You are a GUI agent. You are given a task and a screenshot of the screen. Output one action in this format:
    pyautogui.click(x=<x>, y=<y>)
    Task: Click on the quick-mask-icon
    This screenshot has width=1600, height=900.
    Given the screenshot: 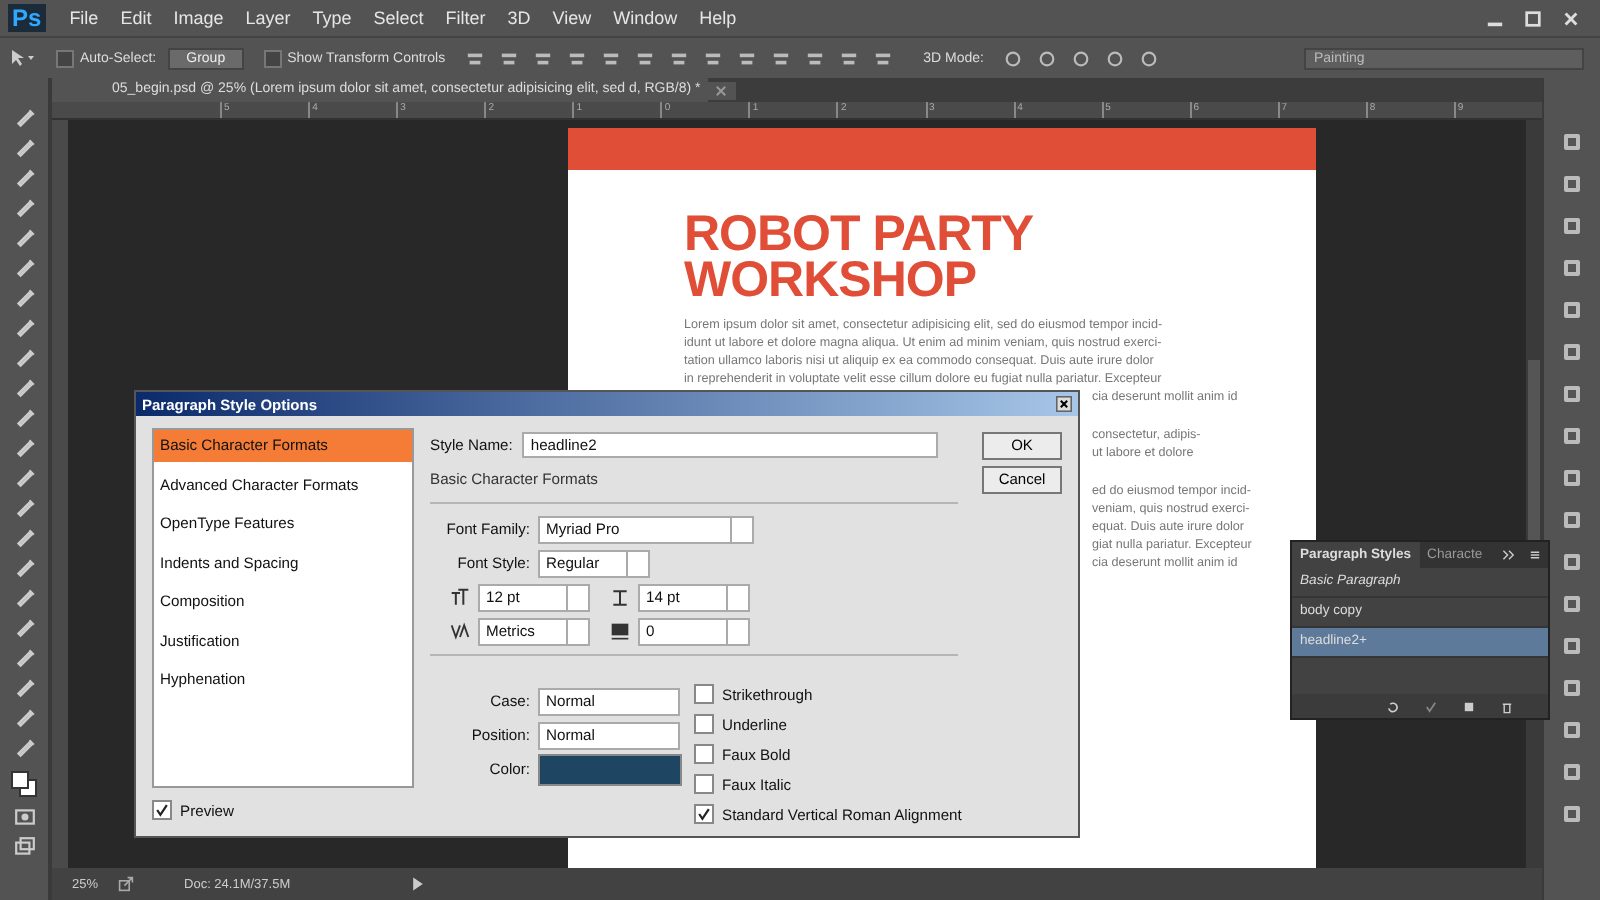 What is the action you would take?
    pyautogui.click(x=24, y=817)
    